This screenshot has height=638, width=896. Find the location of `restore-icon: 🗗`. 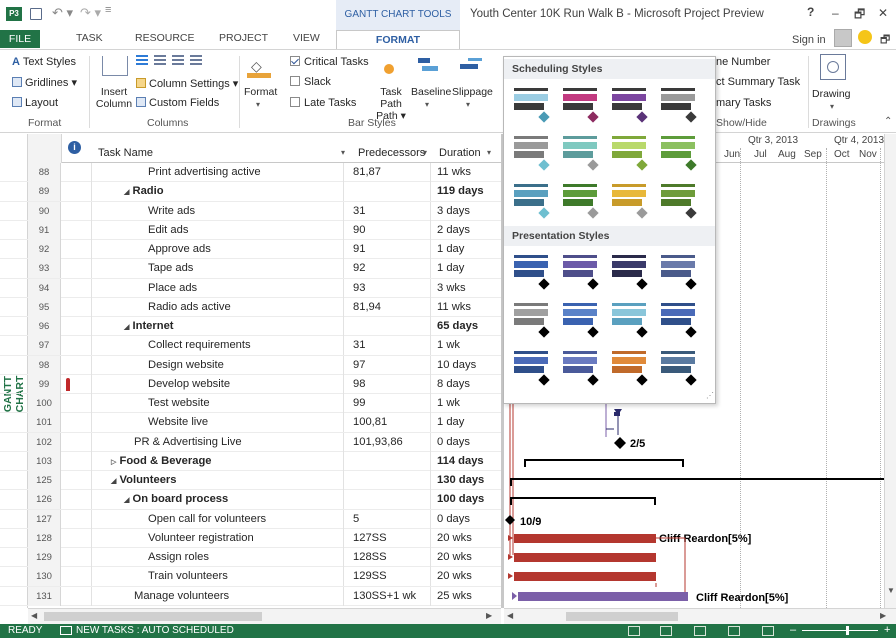

restore-icon: 🗗 is located at coordinates (859, 15).